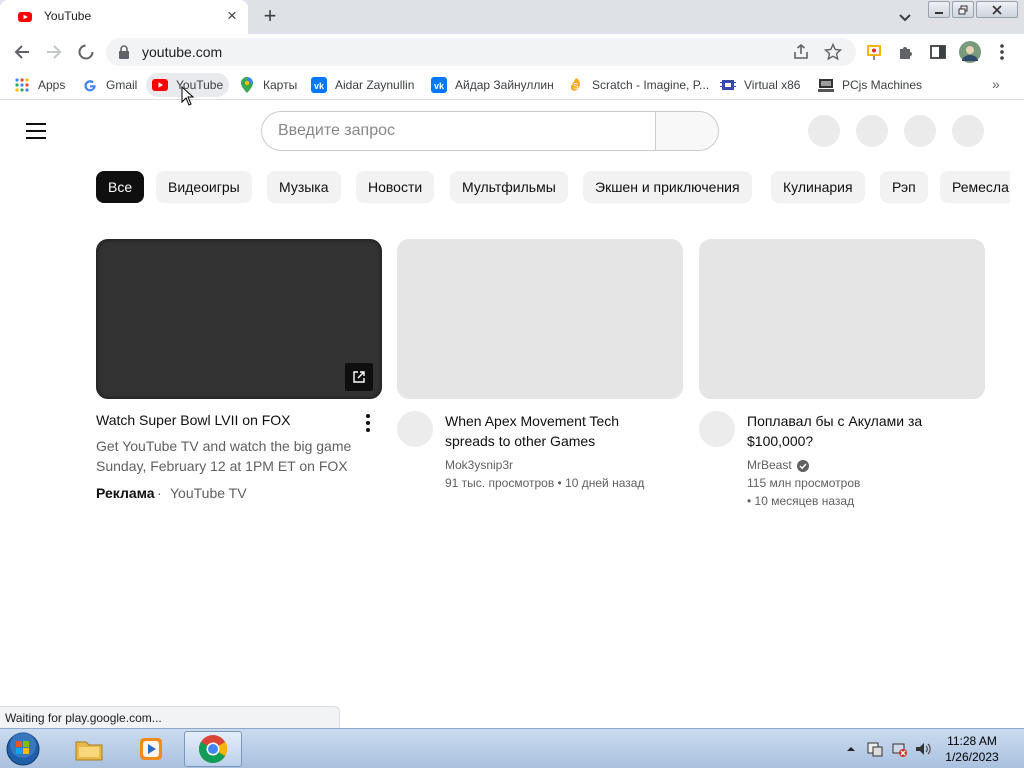  Describe the element at coordinates (280, 85) in the screenshot. I see `bookmark-label: Карты` at that location.